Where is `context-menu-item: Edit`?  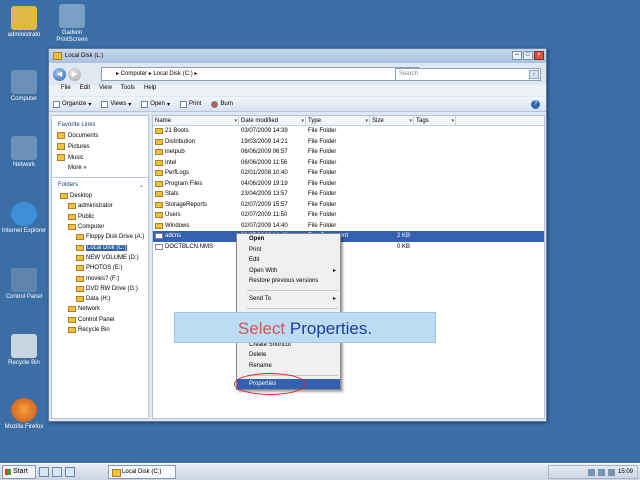
context-menu-item: Edit is located at coordinates (288, 260).